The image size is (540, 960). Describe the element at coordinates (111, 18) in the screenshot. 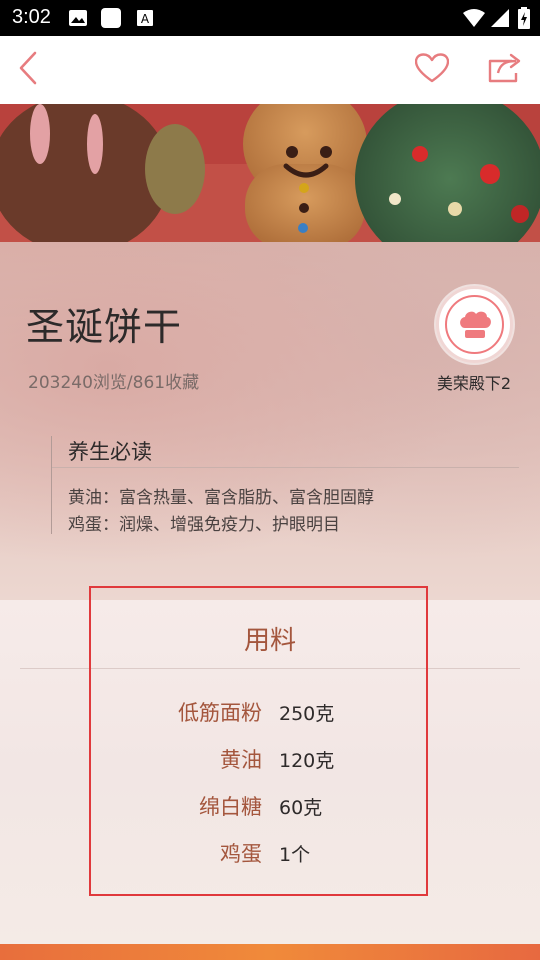

I see `square-icon` at that location.